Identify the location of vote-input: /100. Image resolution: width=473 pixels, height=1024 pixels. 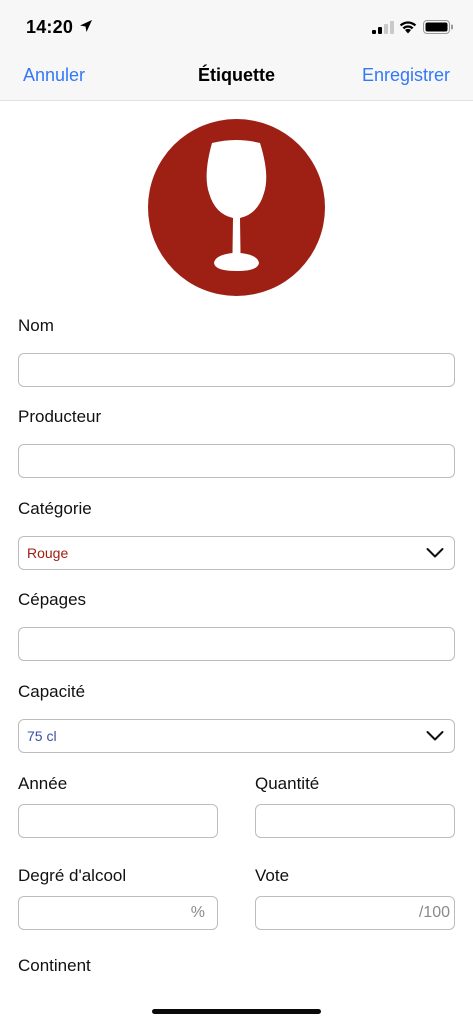
(355, 913).